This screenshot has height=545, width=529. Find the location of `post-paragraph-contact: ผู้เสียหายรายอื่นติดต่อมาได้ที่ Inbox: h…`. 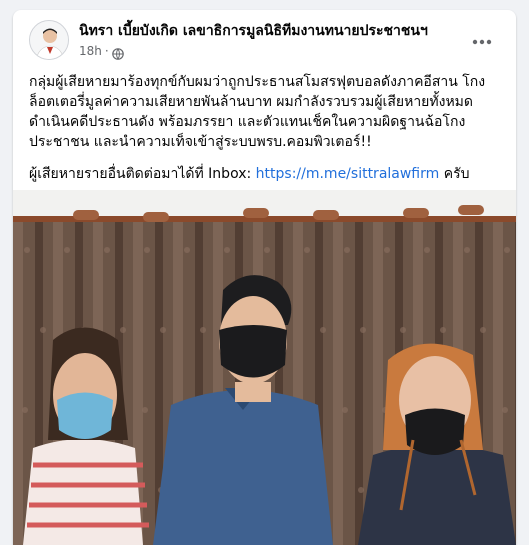

post-paragraph-contact: ผู้เสียหายรายอื่นติดต่อมาได้ที่ Inbox: h… is located at coordinates (267, 174).